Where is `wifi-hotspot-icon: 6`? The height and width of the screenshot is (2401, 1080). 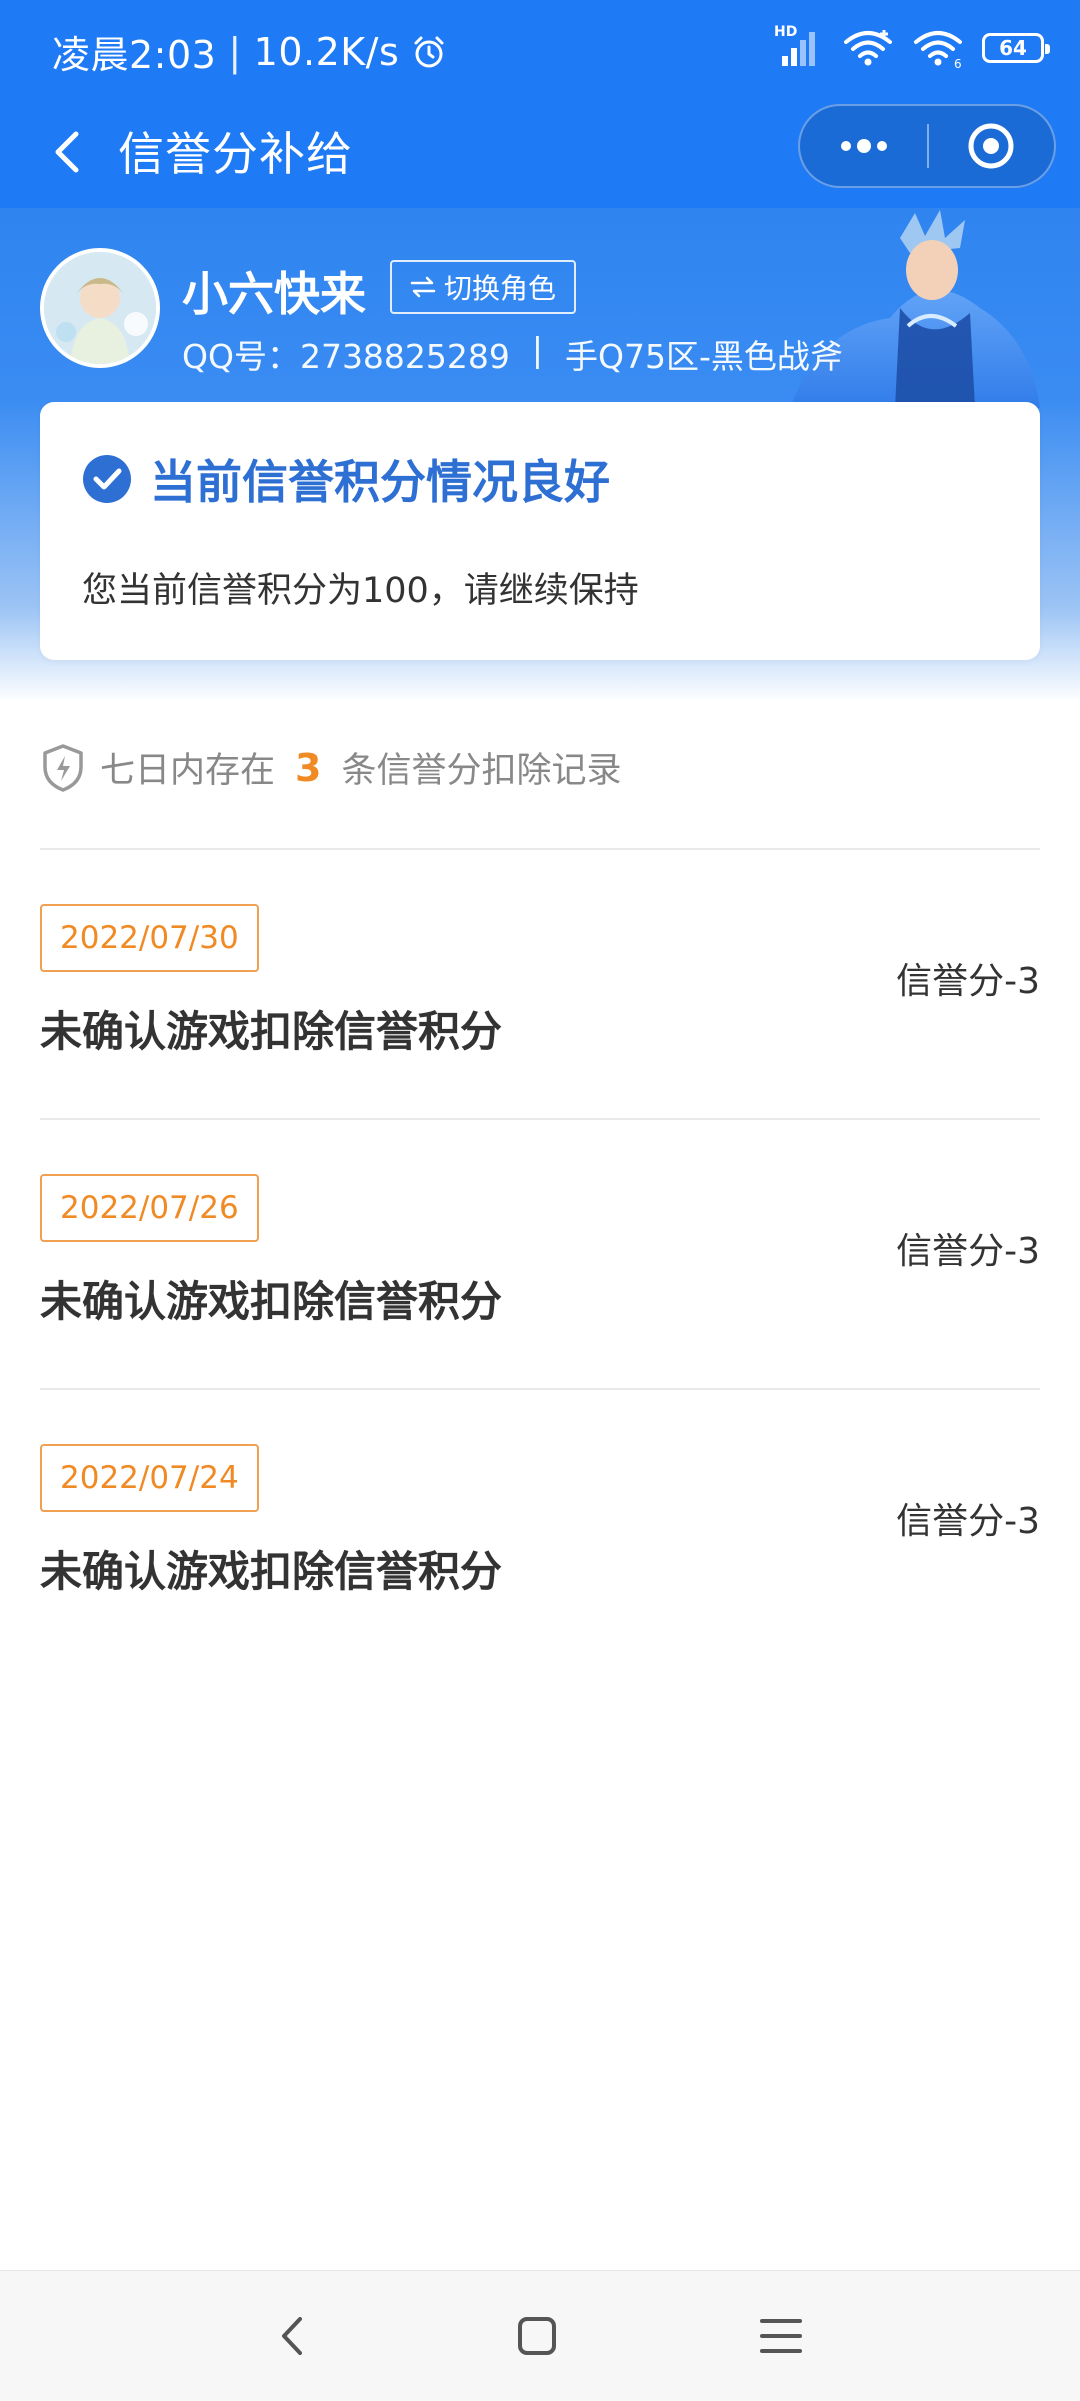
wifi-hotspot-icon: 6 is located at coordinates (938, 49).